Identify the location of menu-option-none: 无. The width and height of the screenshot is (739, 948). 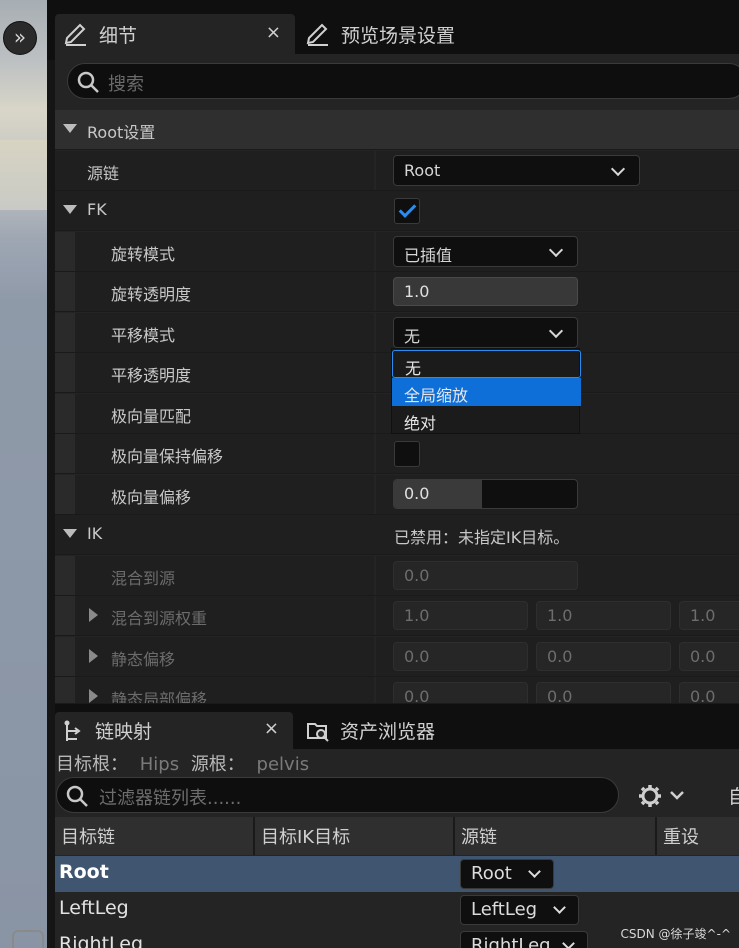
(486, 364).